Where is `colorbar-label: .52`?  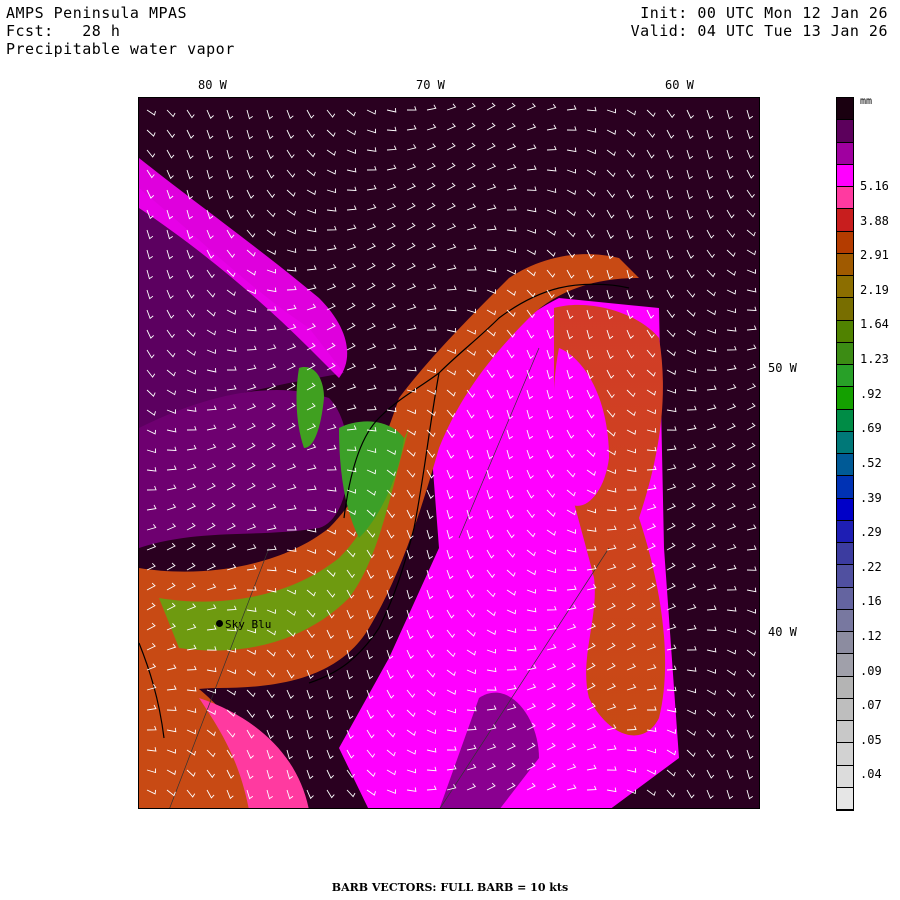 colorbar-label: .52 is located at coordinates (871, 462).